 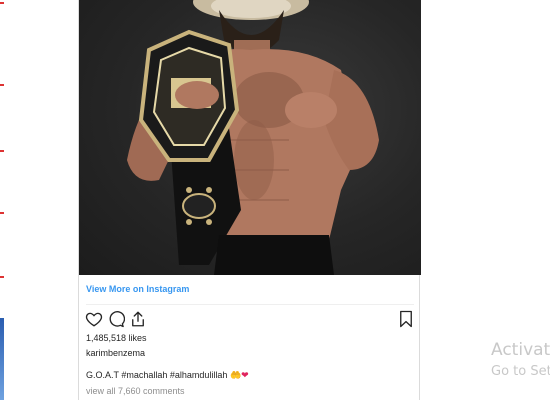 What do you see at coordinates (250, 304) in the screenshot?
I see `divider` at bounding box center [250, 304].